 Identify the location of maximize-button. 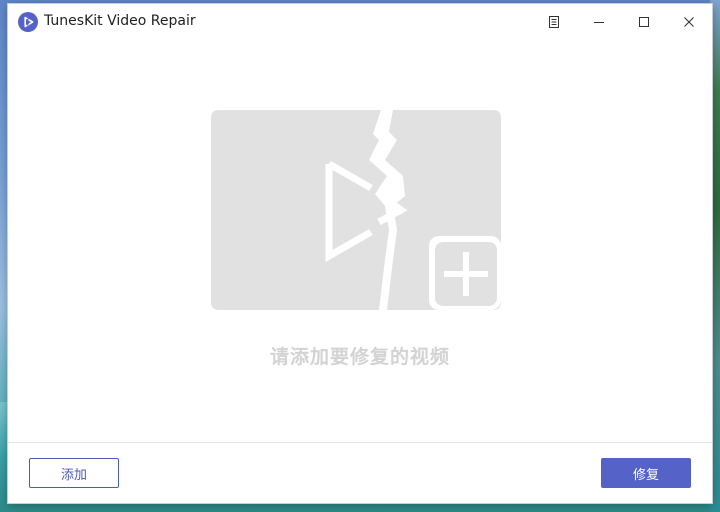
(644, 22).